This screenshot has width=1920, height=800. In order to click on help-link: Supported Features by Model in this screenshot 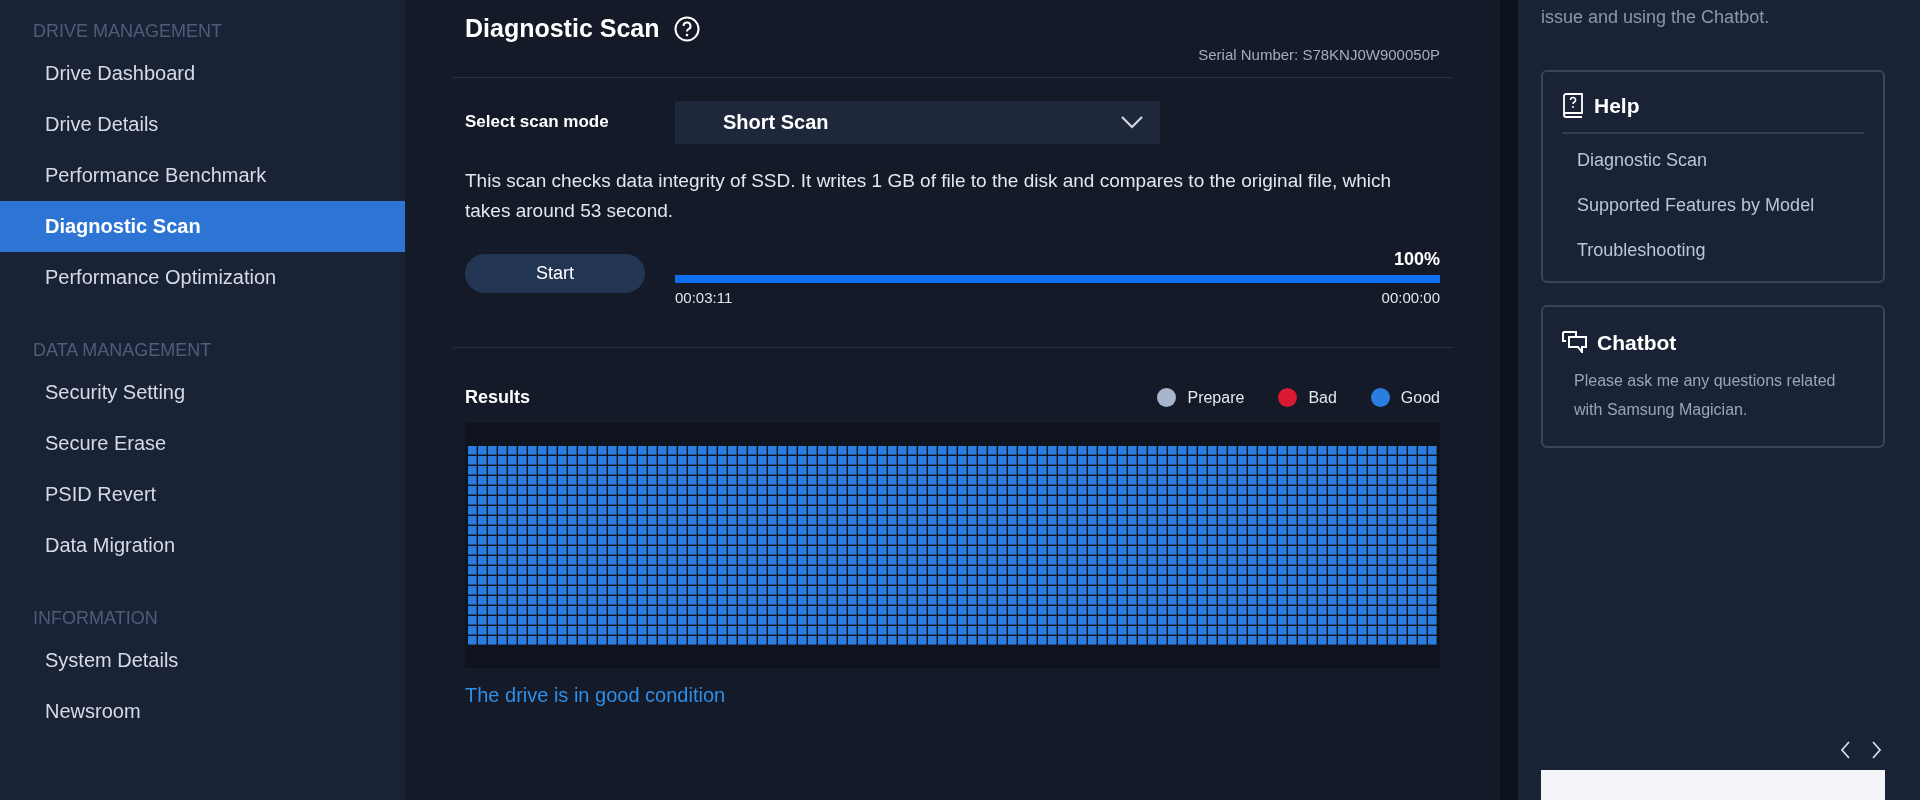, I will do `click(1720, 205)`.